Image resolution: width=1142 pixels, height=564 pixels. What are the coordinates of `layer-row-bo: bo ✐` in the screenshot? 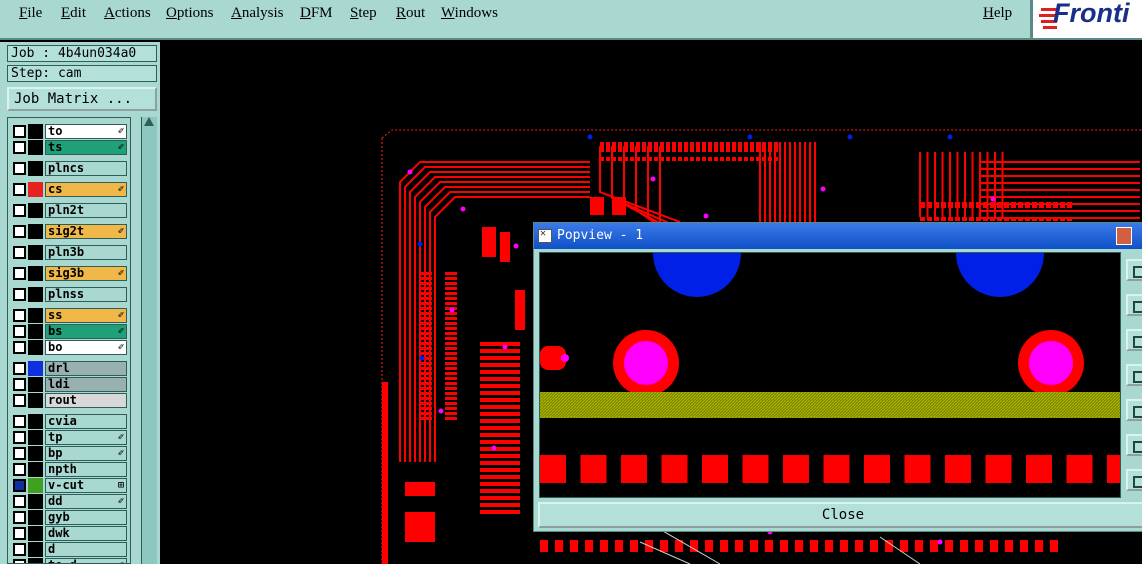 It's located at (70, 347).